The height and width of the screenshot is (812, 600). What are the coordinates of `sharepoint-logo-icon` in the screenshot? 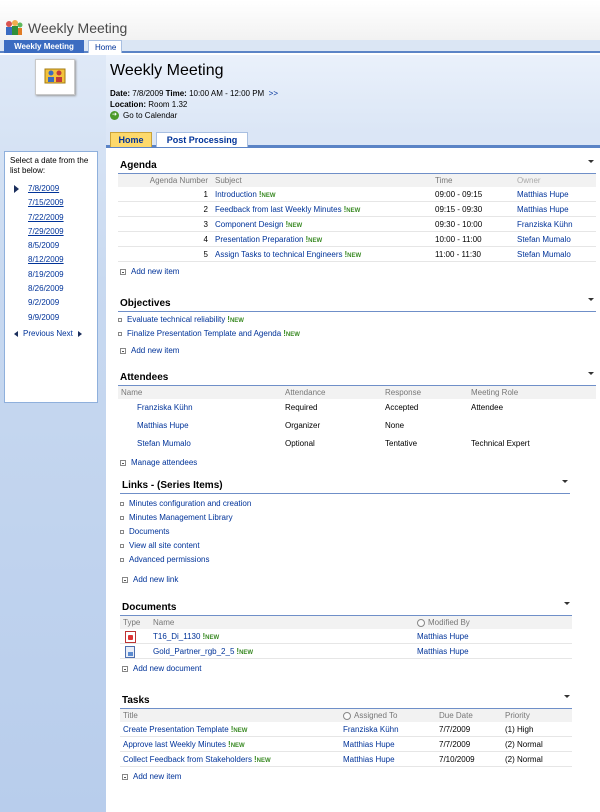 It's located at (14, 27).